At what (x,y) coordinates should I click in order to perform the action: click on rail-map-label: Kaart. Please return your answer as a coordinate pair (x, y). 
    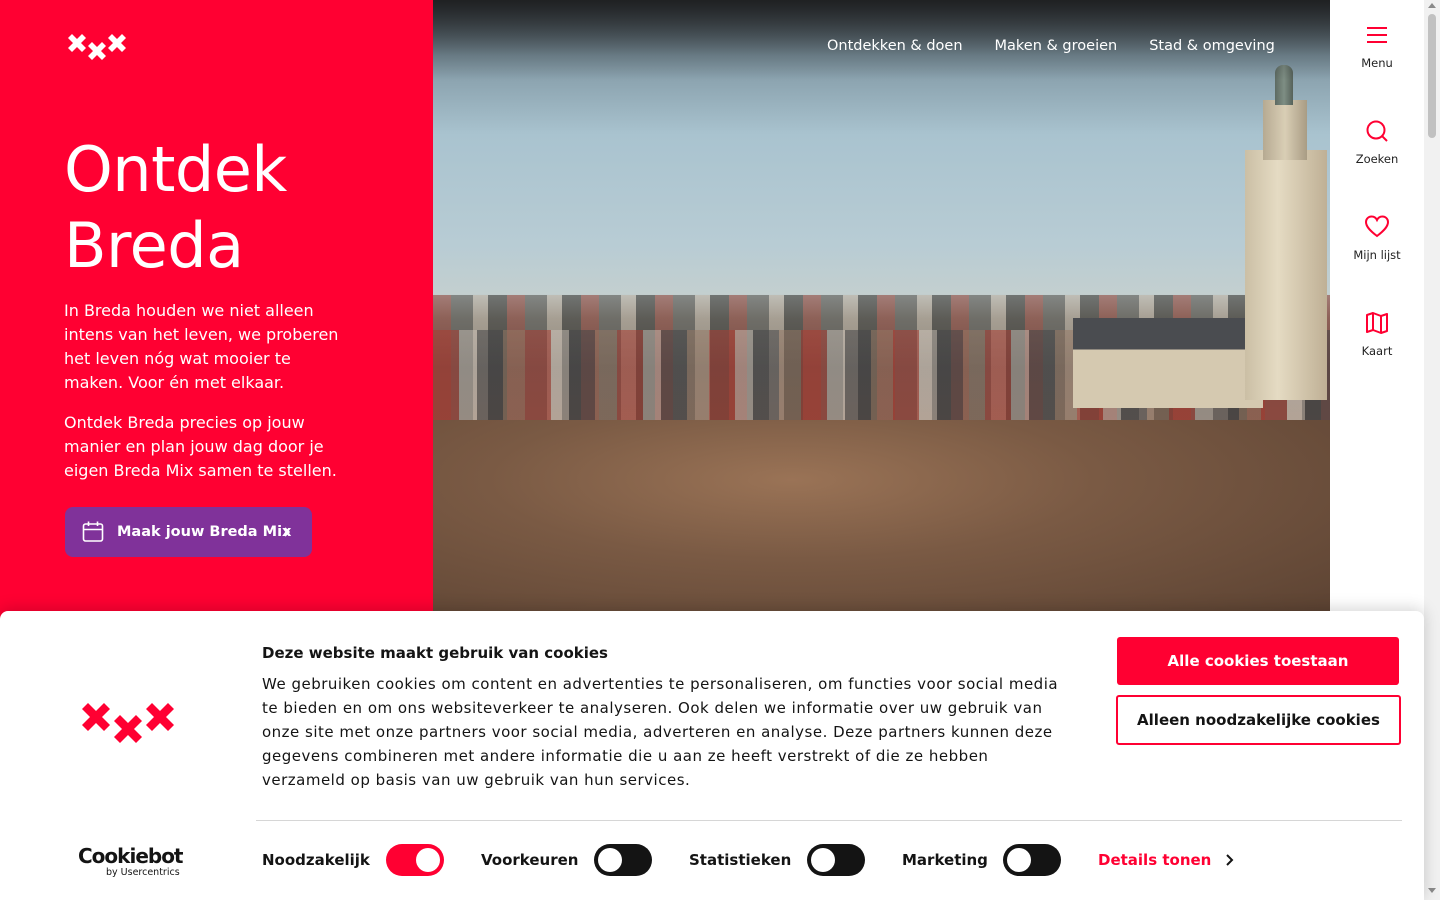
    Looking at the image, I should click on (1377, 351).